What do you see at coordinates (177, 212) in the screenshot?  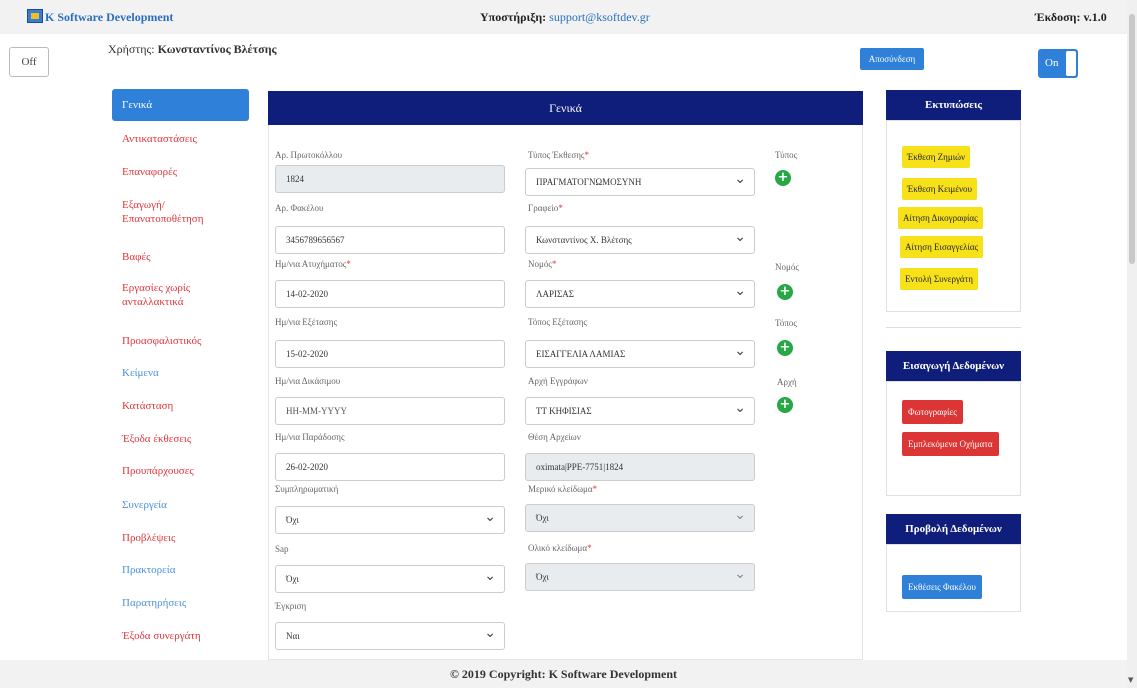 I see `sidebar-item-removal: Εξαγωγή/ Επανατοποθέτηση` at bounding box center [177, 212].